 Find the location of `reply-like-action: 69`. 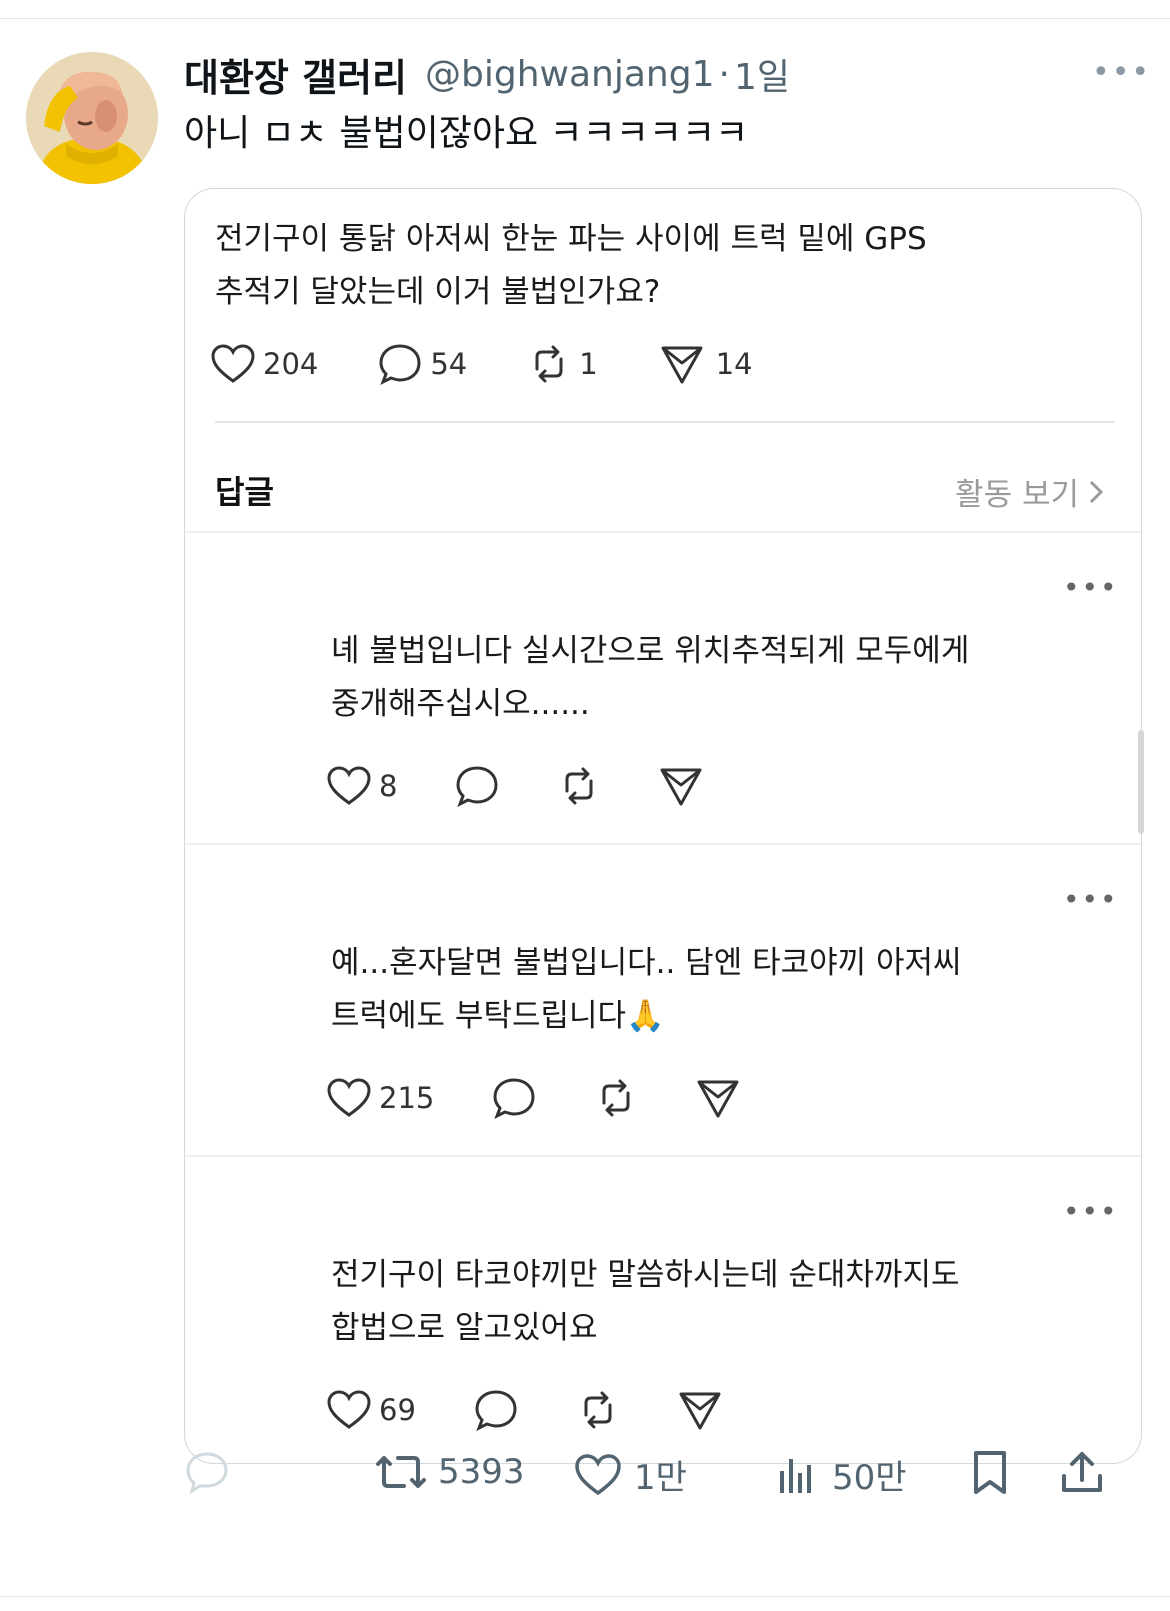

reply-like-action: 69 is located at coordinates (371, 1410).